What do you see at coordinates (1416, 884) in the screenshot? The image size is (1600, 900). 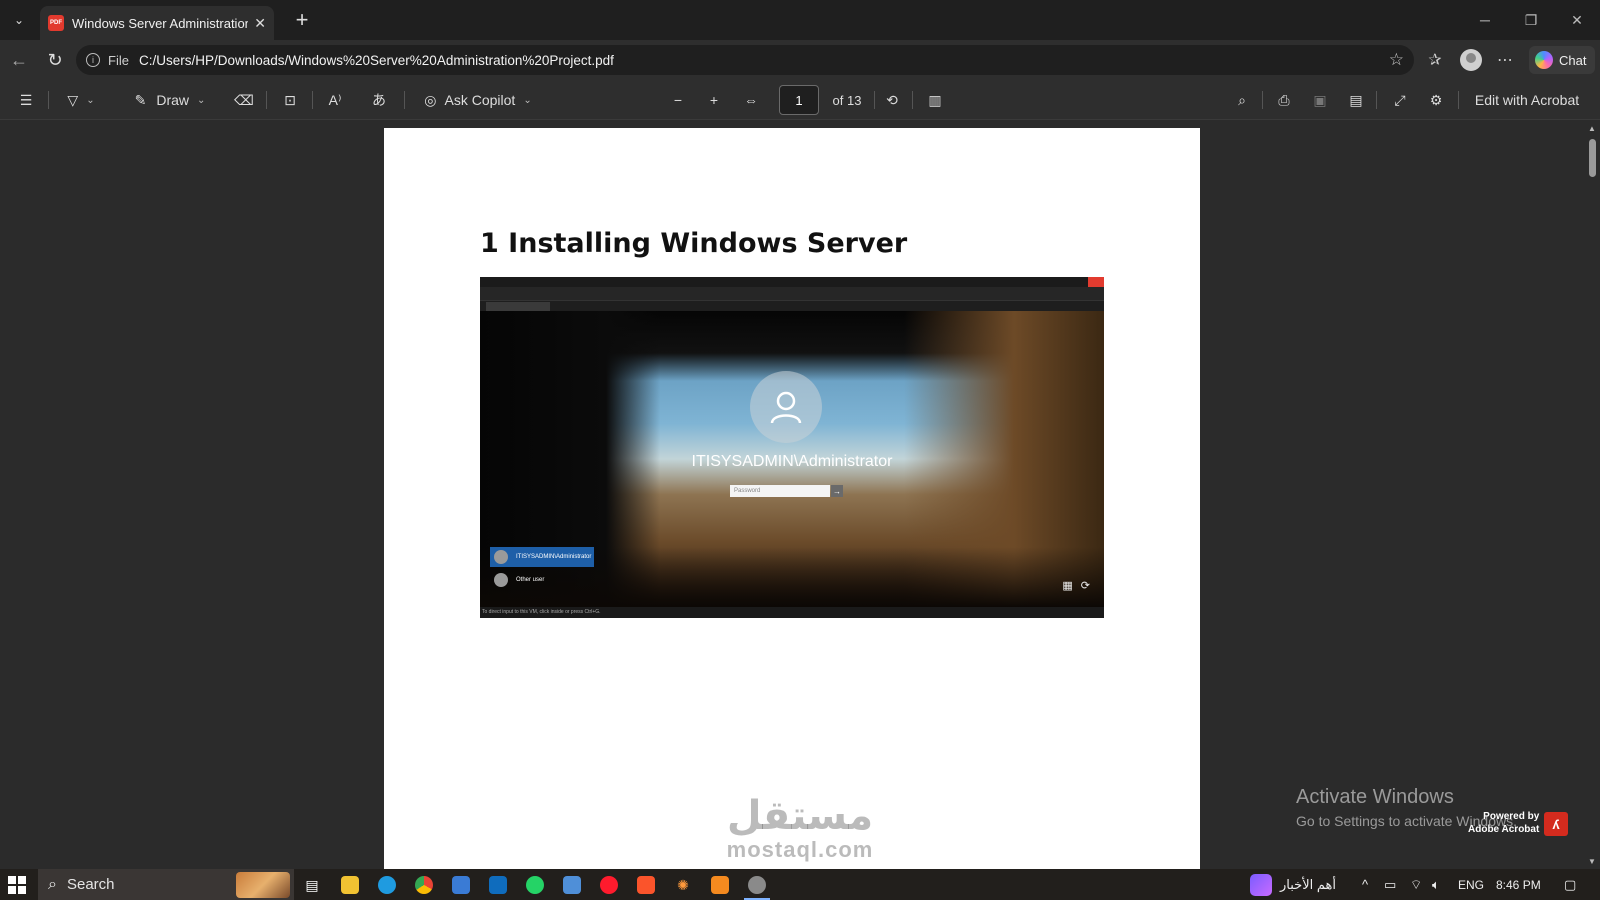 I see `wifi-icon: ⌔` at bounding box center [1416, 884].